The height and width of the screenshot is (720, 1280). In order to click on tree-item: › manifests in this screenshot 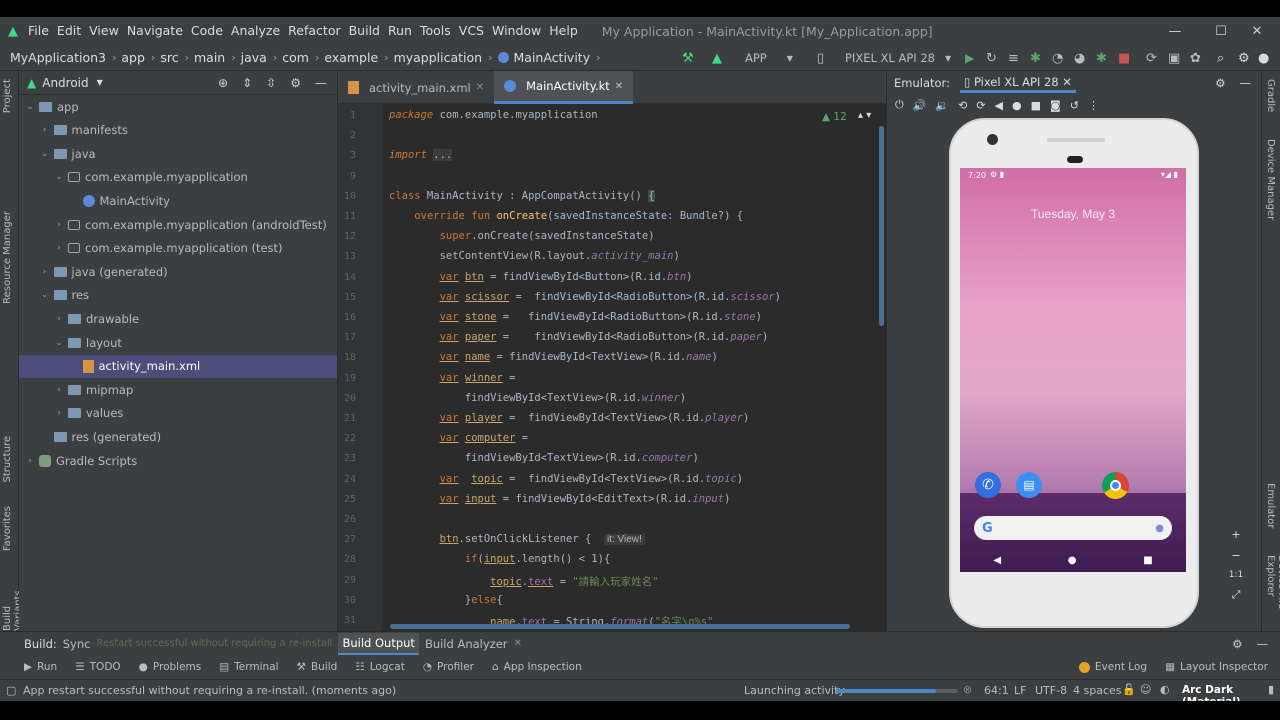, I will do `click(178, 130)`.